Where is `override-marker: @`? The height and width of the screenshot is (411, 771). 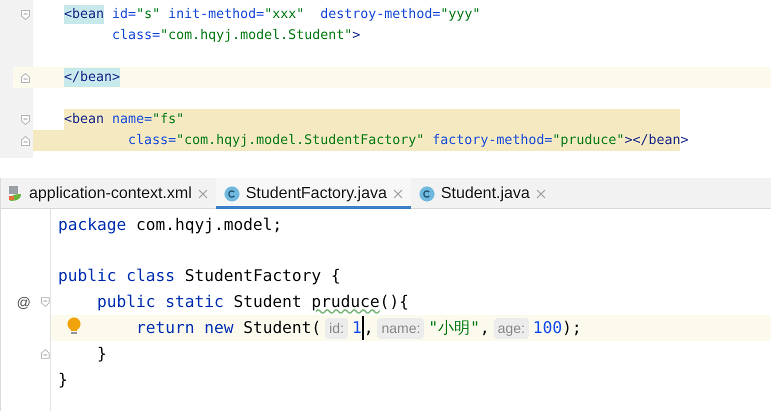 override-marker: @ is located at coordinates (23, 302).